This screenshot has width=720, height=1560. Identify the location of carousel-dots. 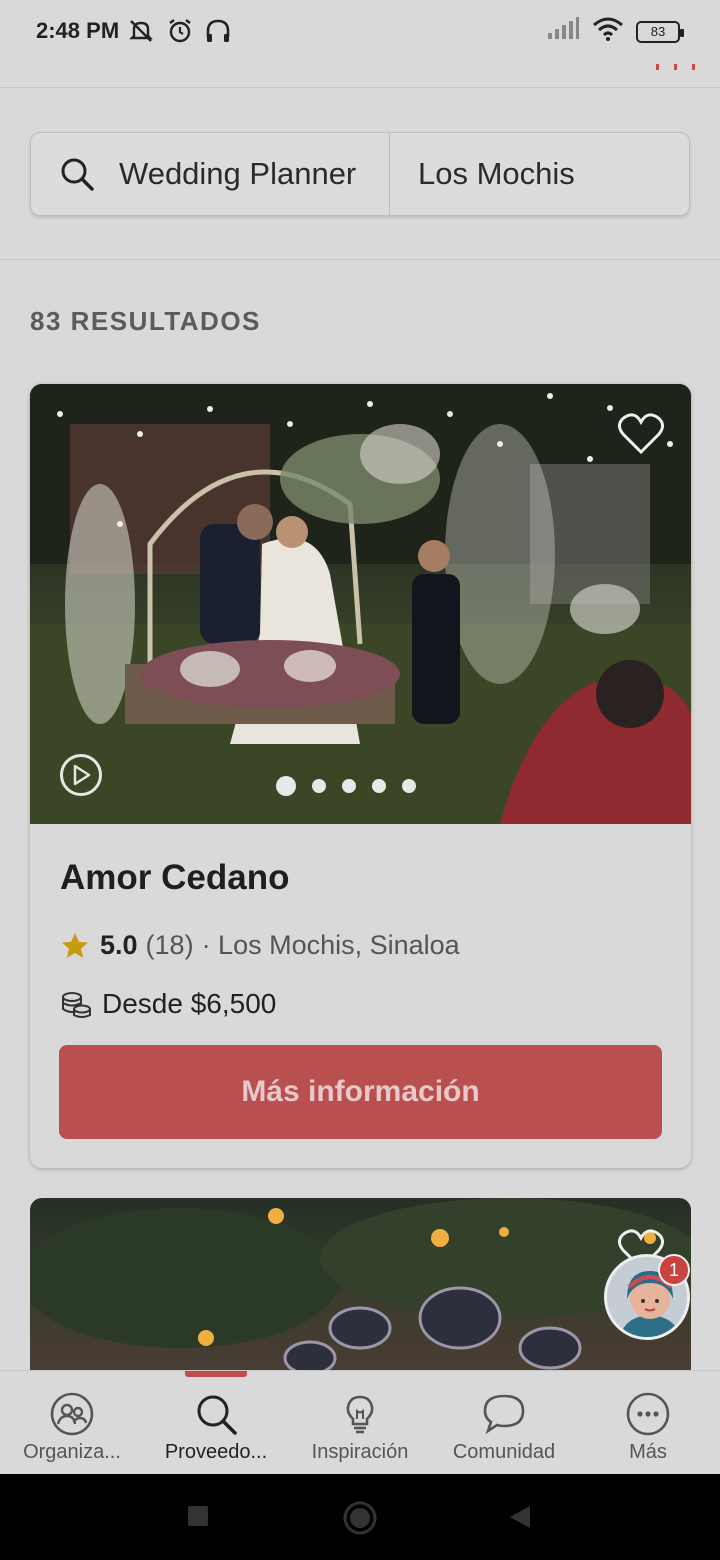
(346, 786).